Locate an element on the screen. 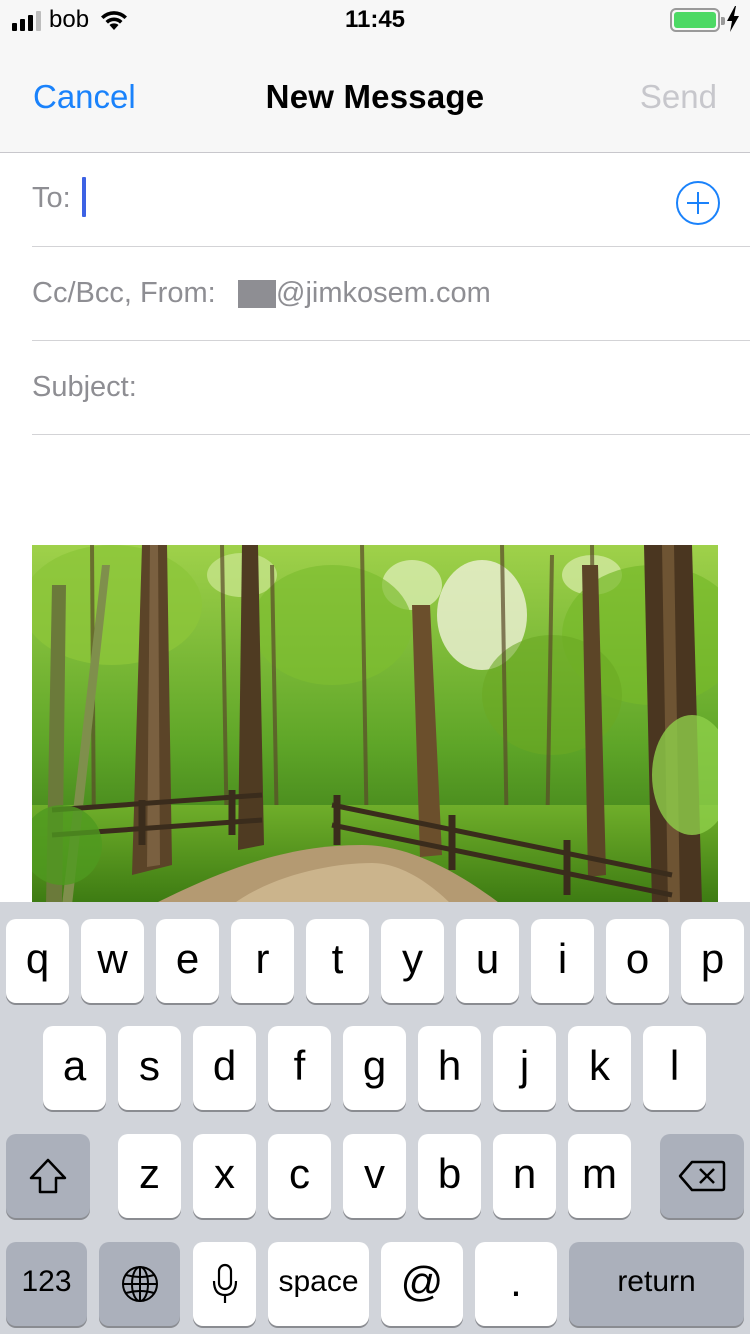  key-g: g is located at coordinates (374, 1068).